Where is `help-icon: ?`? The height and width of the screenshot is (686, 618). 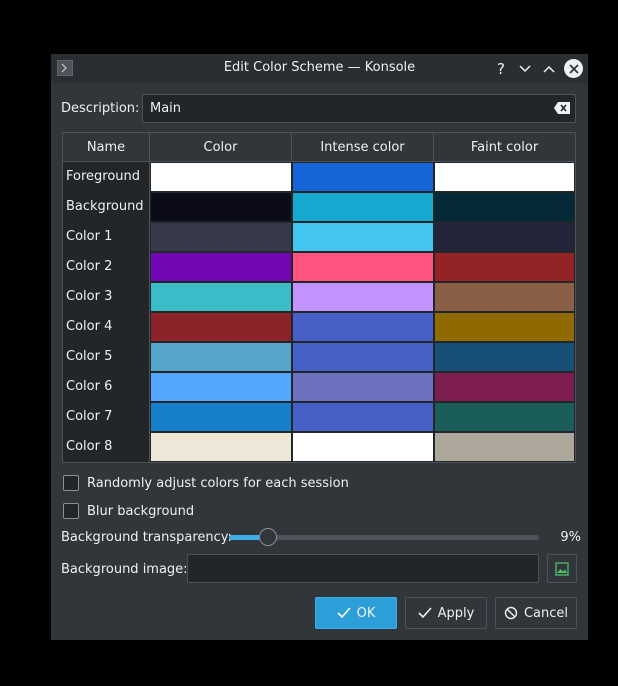
help-icon: ? is located at coordinates (501, 69).